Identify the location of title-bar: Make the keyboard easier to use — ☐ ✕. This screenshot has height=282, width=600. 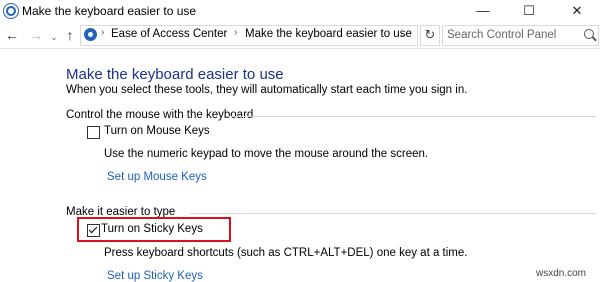
(300, 11).